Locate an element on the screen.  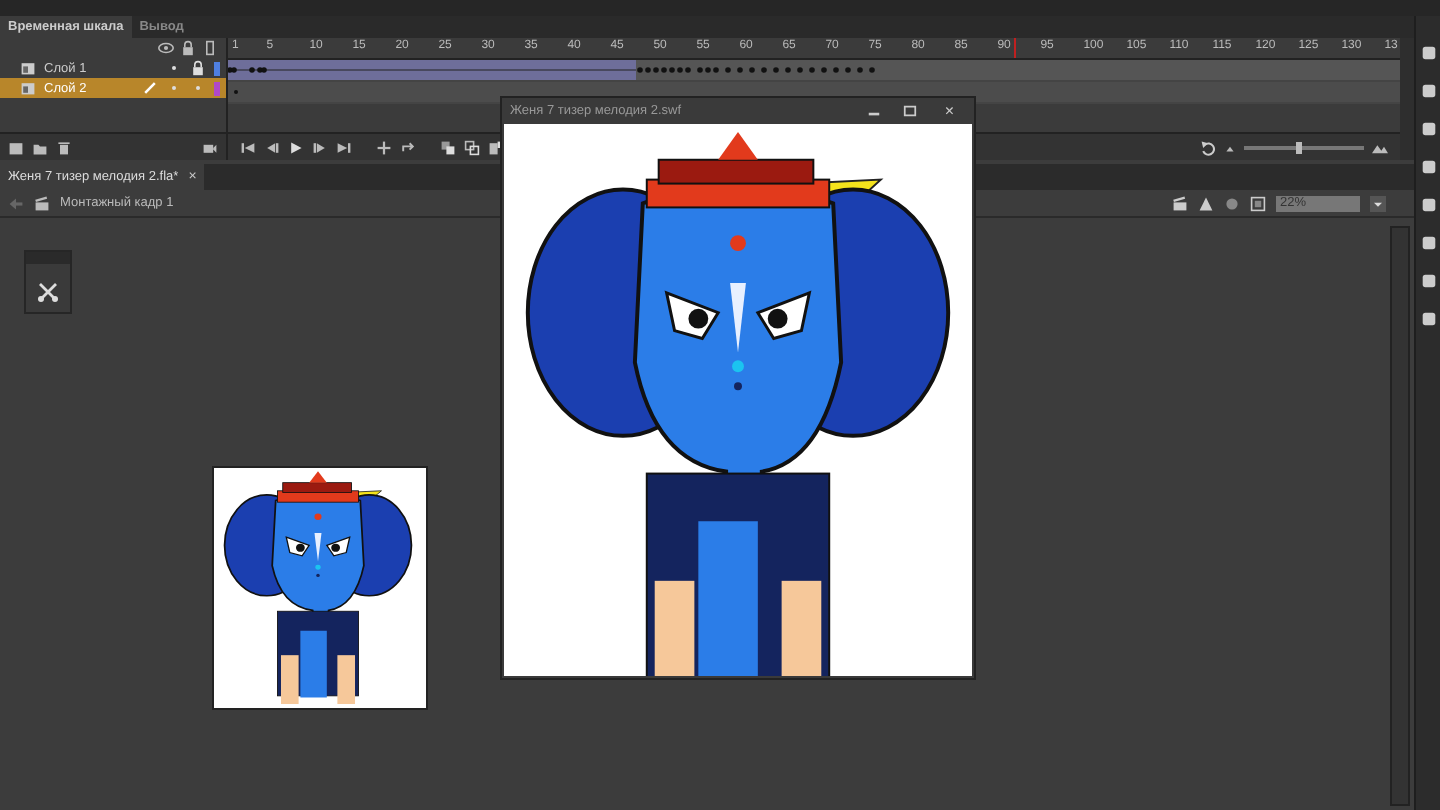
scissors-tool-icon is located at coordinates (48, 292).